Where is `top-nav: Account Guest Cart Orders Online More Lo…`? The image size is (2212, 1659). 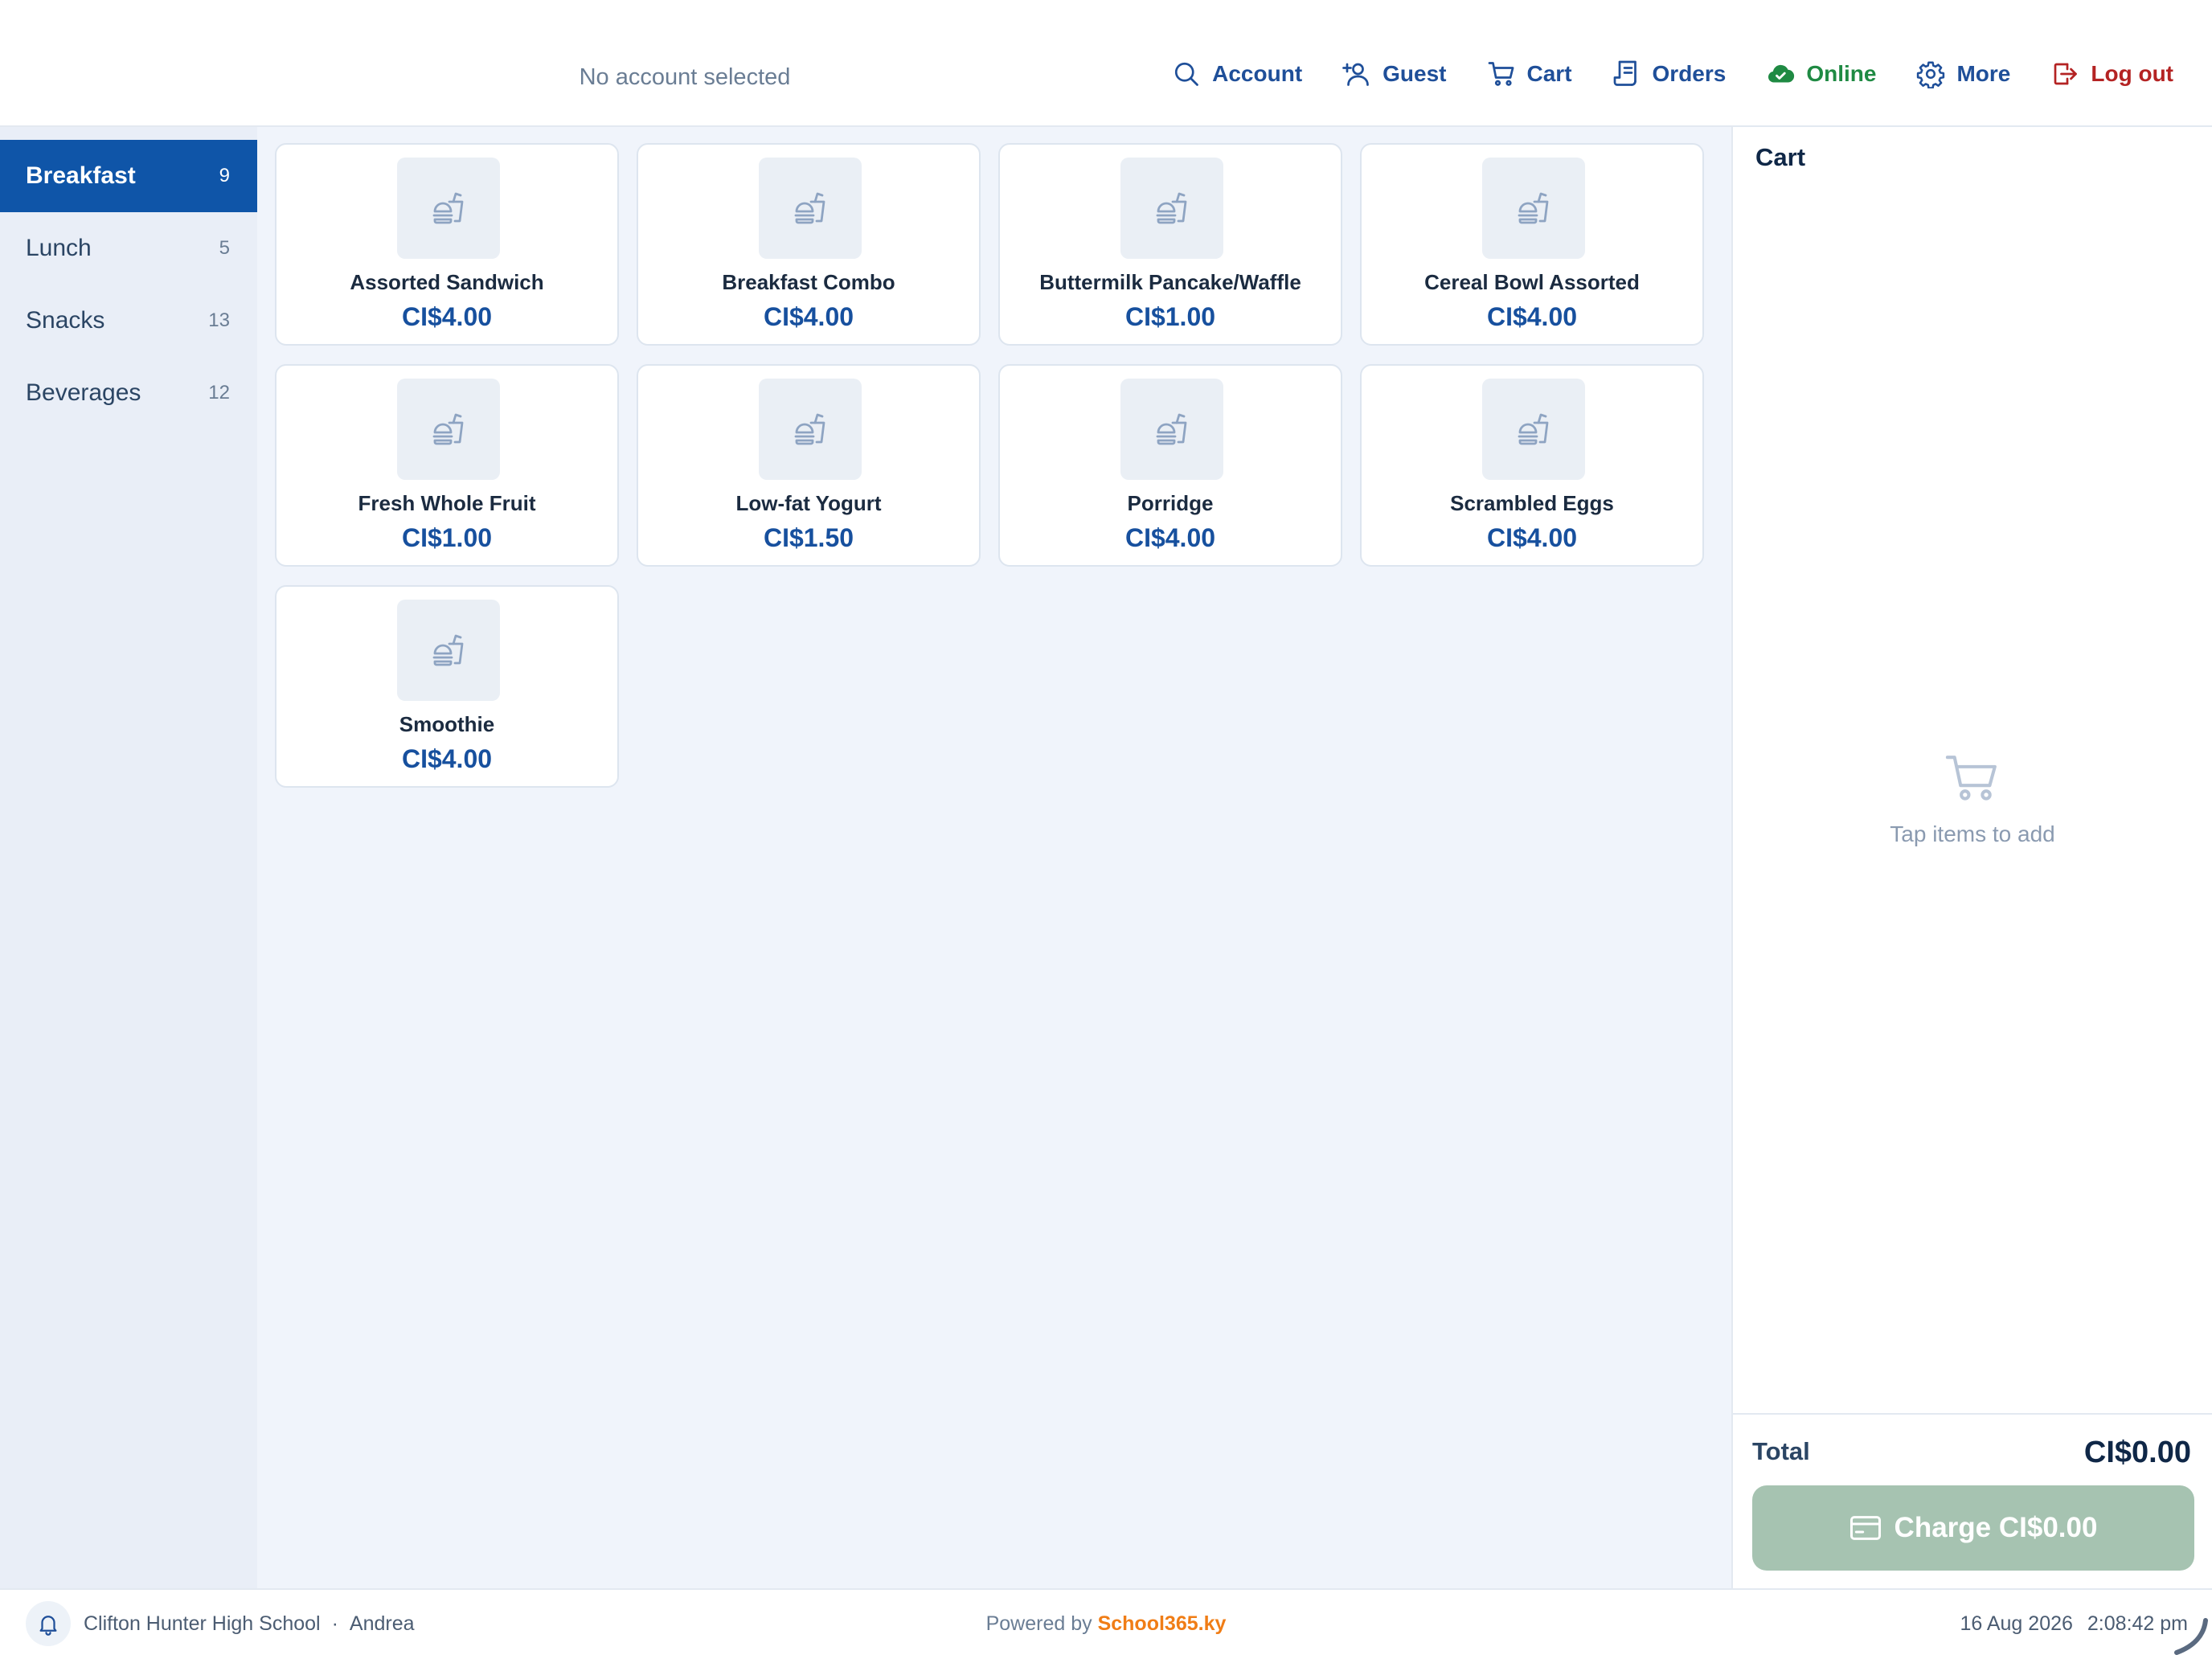 top-nav: Account Guest Cart Orders Online More Lo… is located at coordinates (1652, 73).